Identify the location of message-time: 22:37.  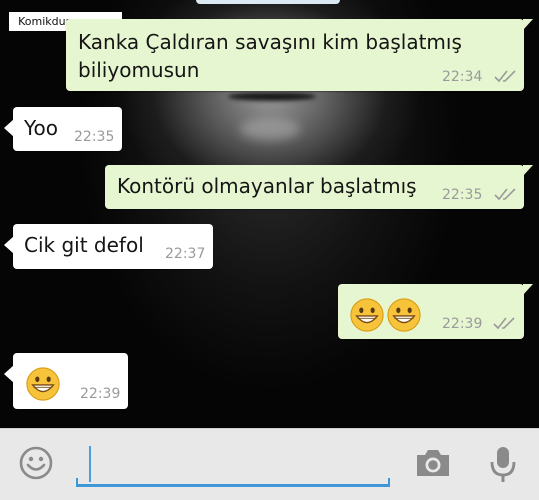
(185, 254).